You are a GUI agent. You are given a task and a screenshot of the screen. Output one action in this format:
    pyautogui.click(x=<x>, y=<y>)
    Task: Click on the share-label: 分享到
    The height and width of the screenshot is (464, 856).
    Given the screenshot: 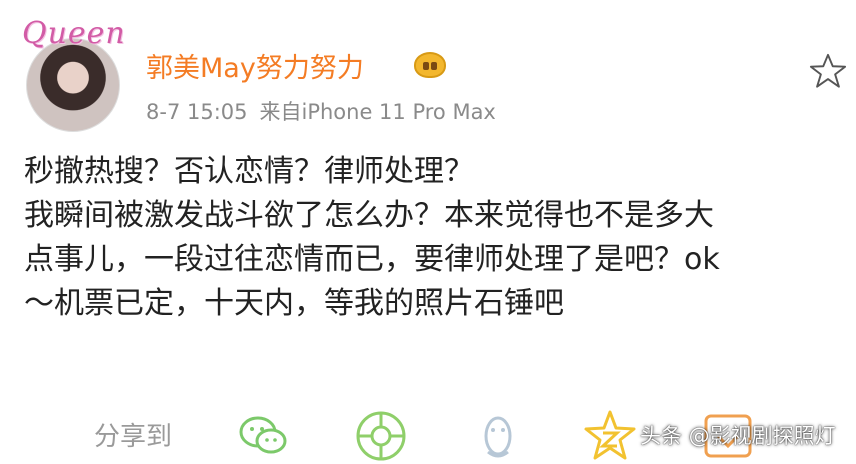 What is the action you would take?
    pyautogui.click(x=133, y=437)
    